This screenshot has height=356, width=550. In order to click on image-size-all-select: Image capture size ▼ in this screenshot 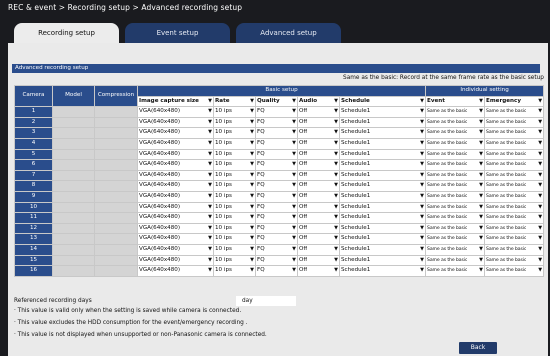, I will do `click(175, 101)`.